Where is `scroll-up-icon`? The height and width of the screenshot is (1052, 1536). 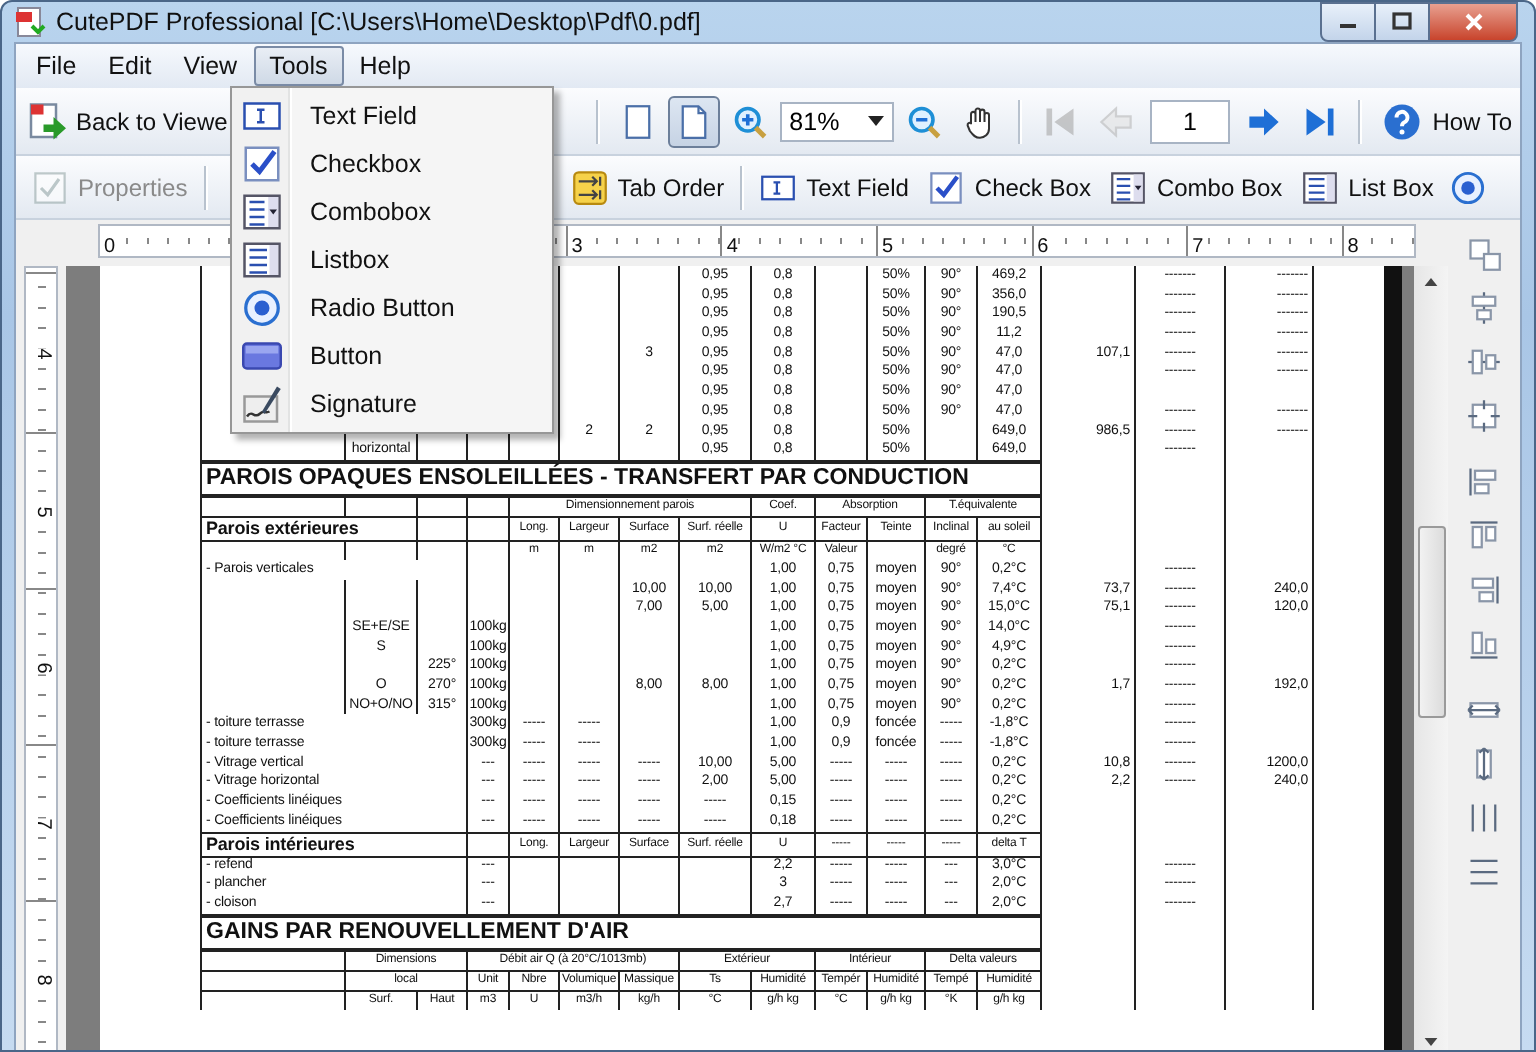 scroll-up-icon is located at coordinates (1431, 282).